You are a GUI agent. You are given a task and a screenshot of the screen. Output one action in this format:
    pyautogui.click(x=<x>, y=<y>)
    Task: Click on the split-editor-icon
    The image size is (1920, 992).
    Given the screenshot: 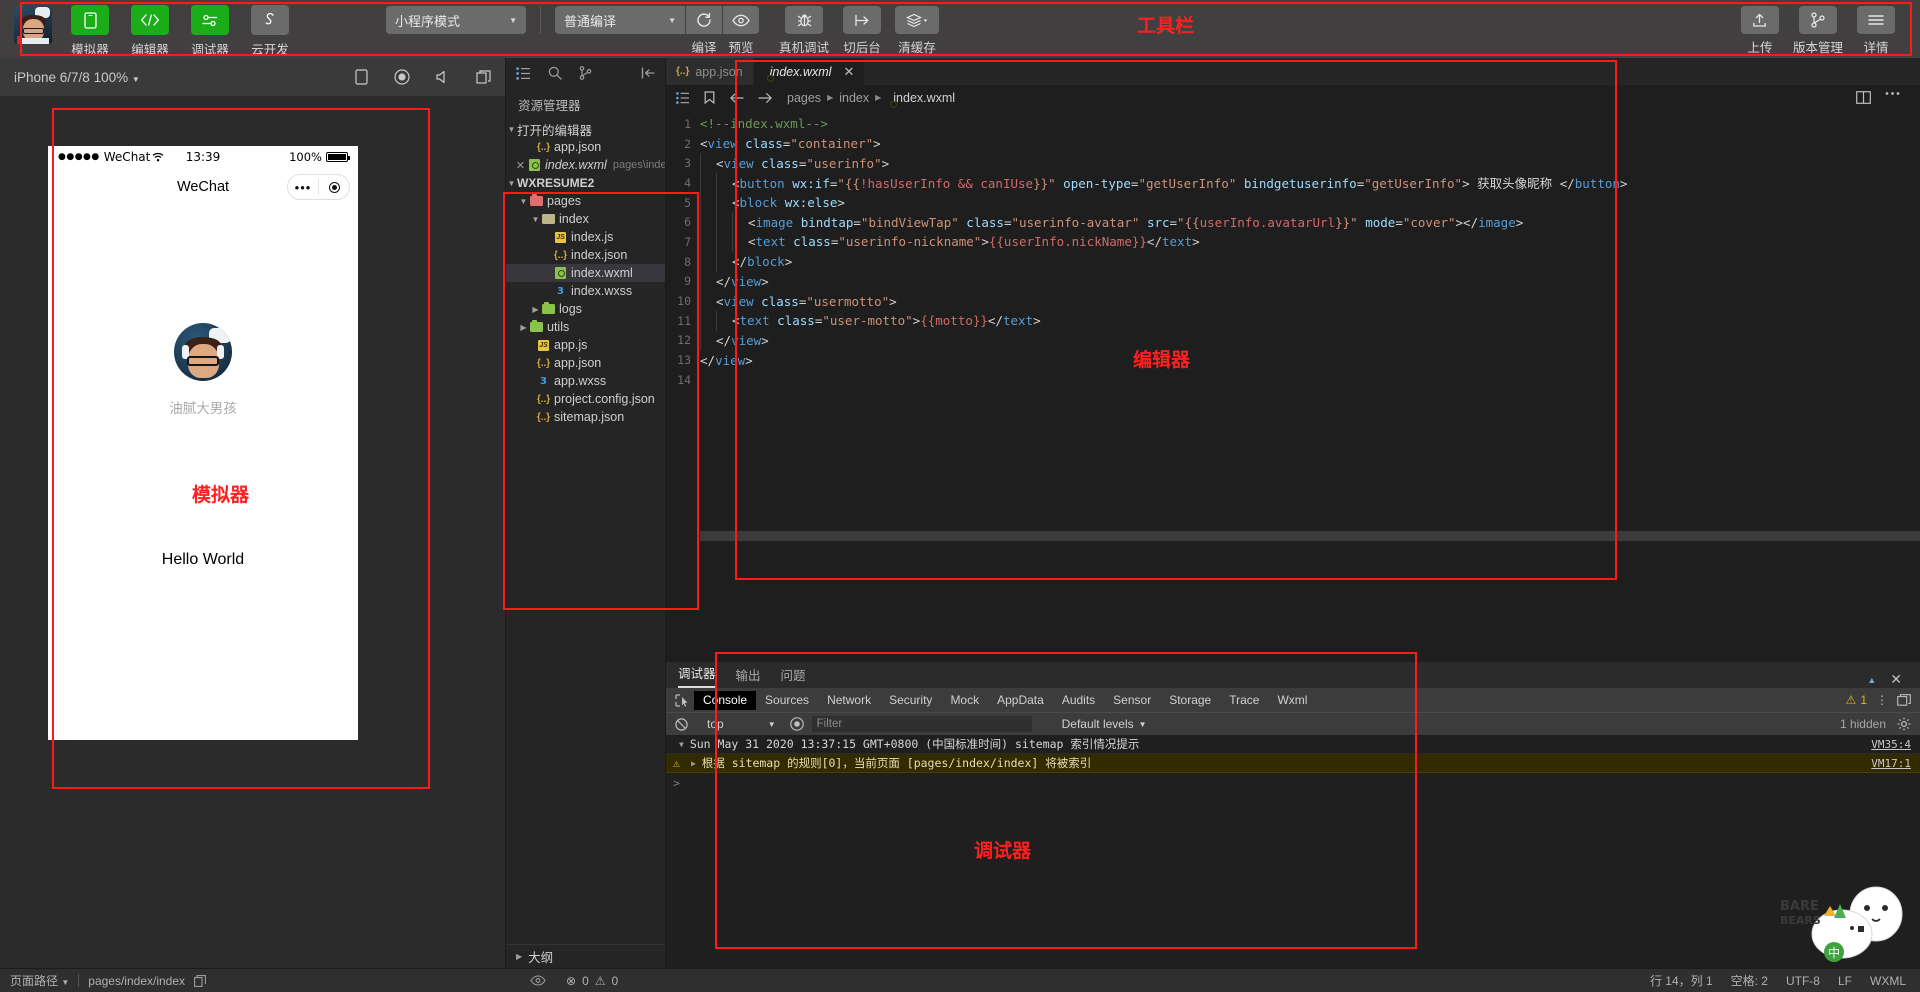 What is the action you would take?
    pyautogui.click(x=1863, y=97)
    